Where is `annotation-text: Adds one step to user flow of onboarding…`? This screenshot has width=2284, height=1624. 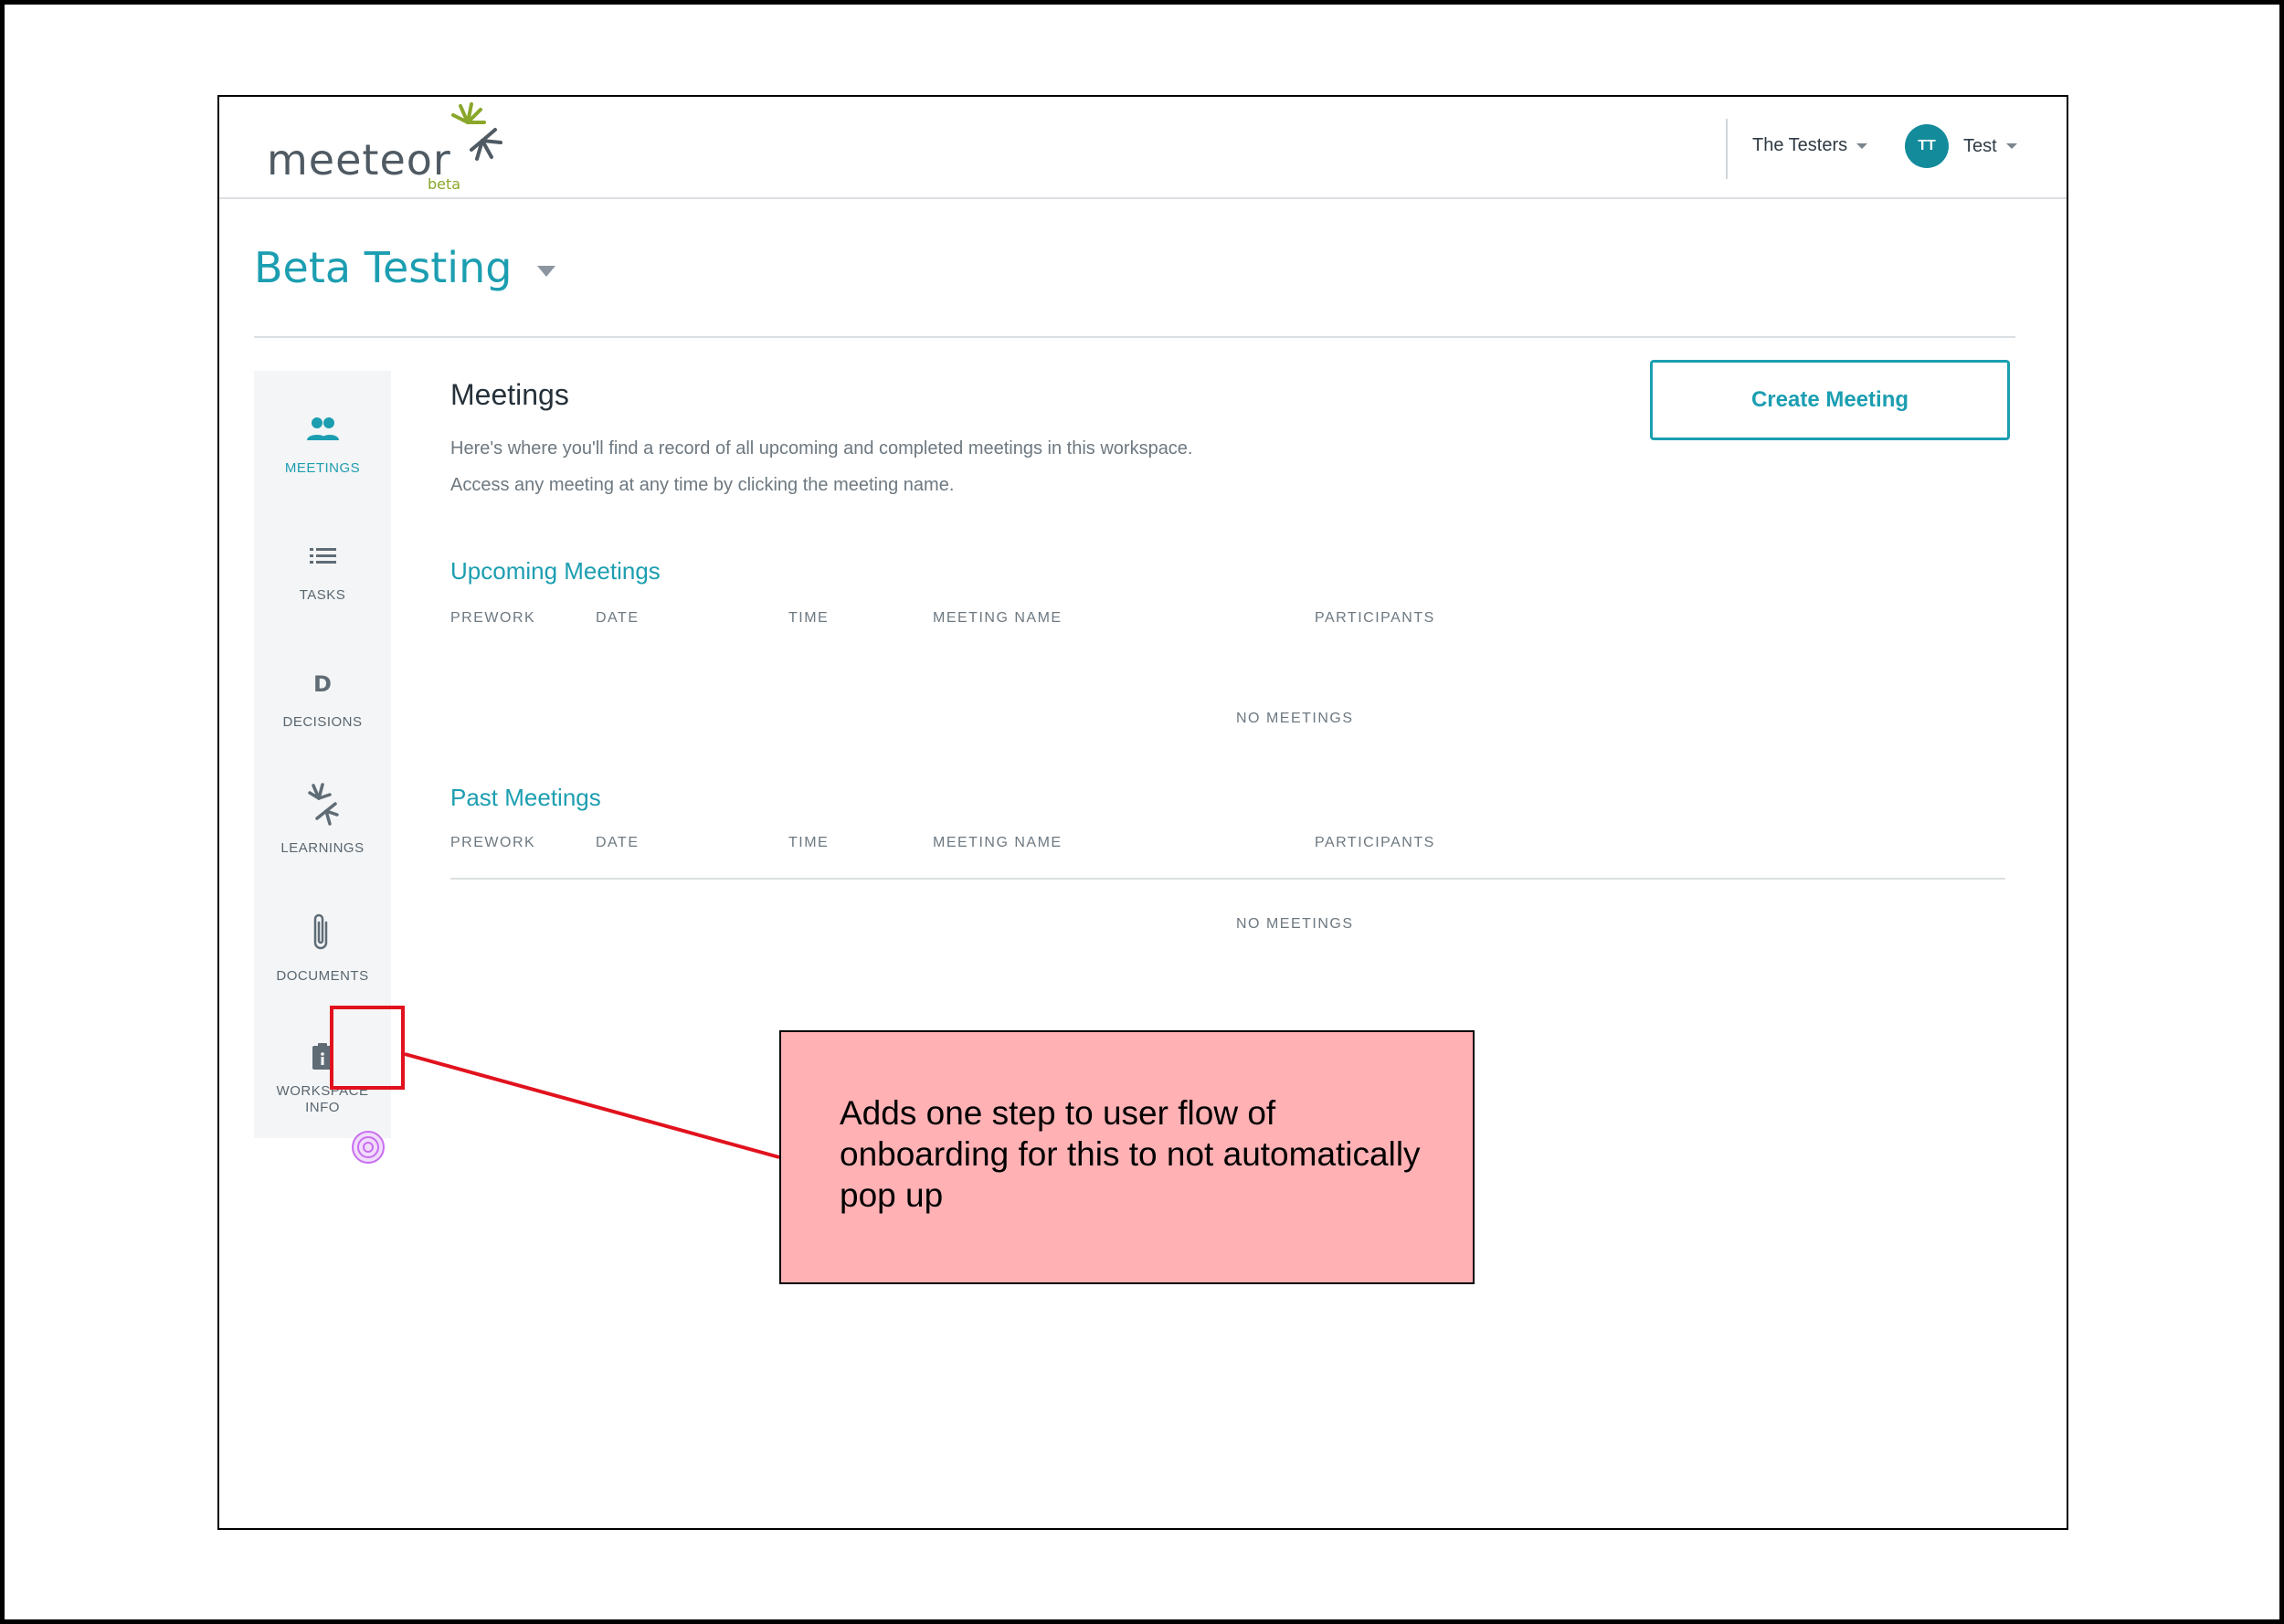
annotation-text: Adds one step to user flow of onboarding… is located at coordinates (1130, 1154).